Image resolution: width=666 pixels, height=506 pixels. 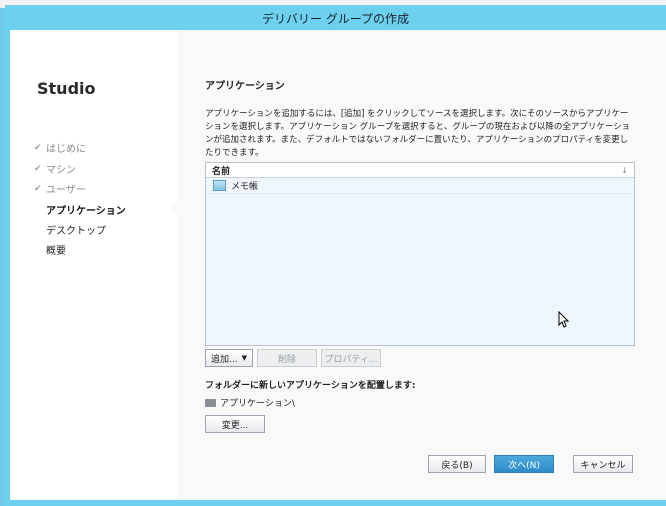 I want to click on back-button: 戻る(B), so click(x=457, y=464).